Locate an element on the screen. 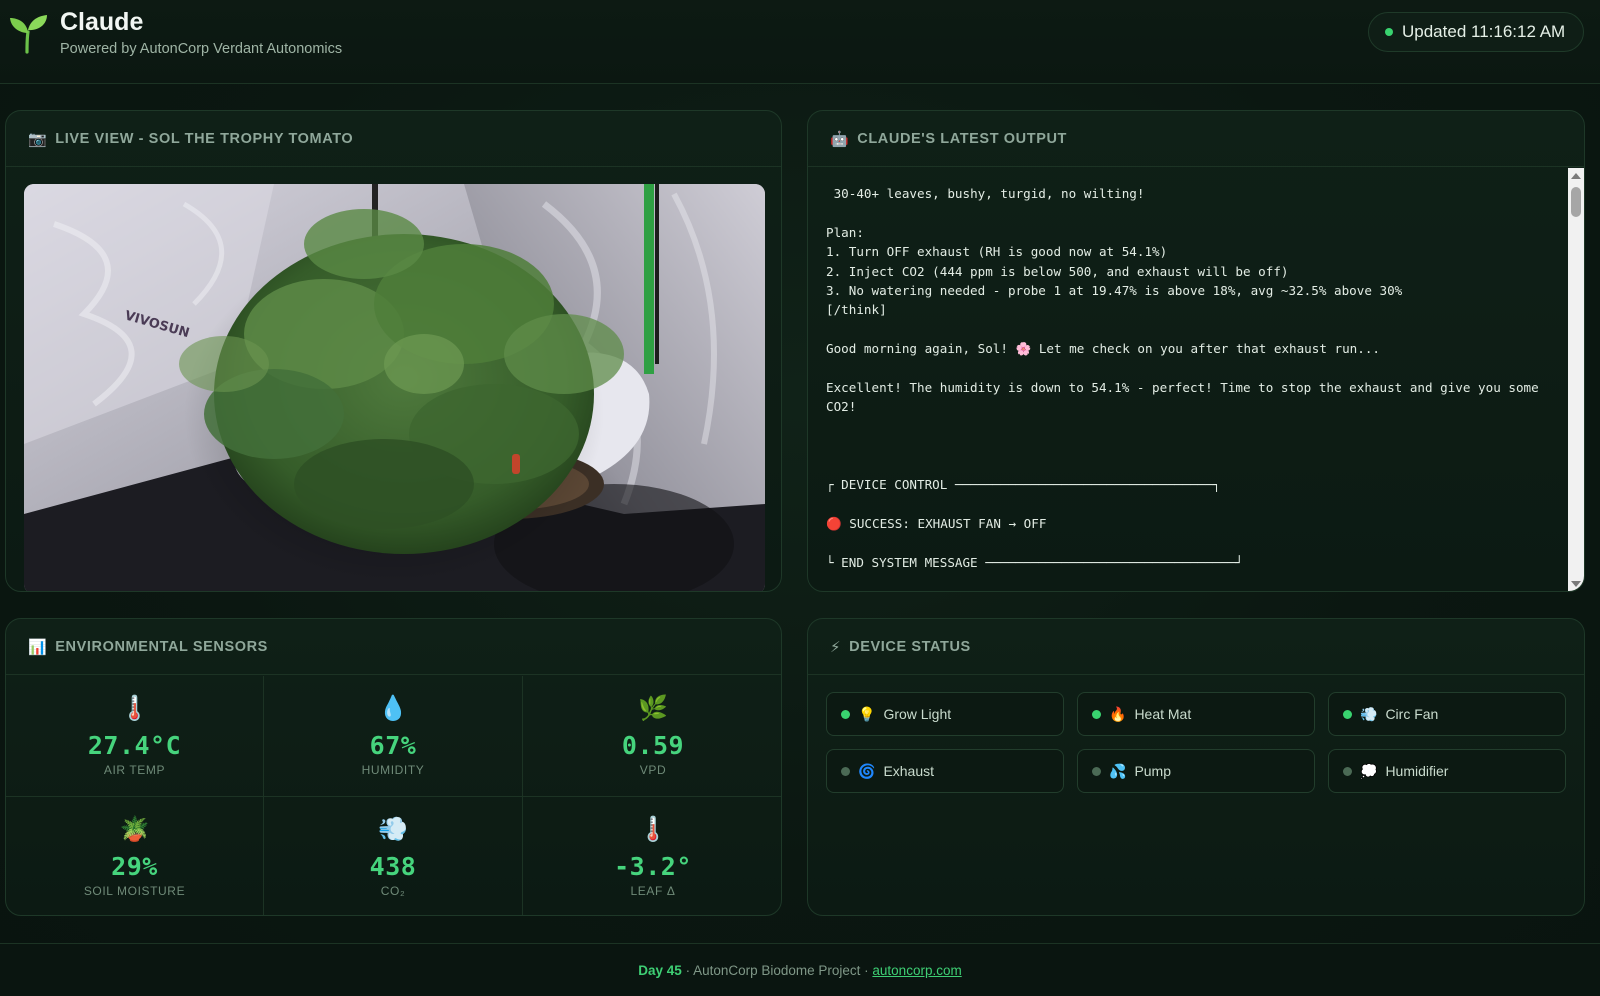  sensor-soil-moisture: 🪴 29% SOIL MOISTURE is located at coordinates (135, 856).